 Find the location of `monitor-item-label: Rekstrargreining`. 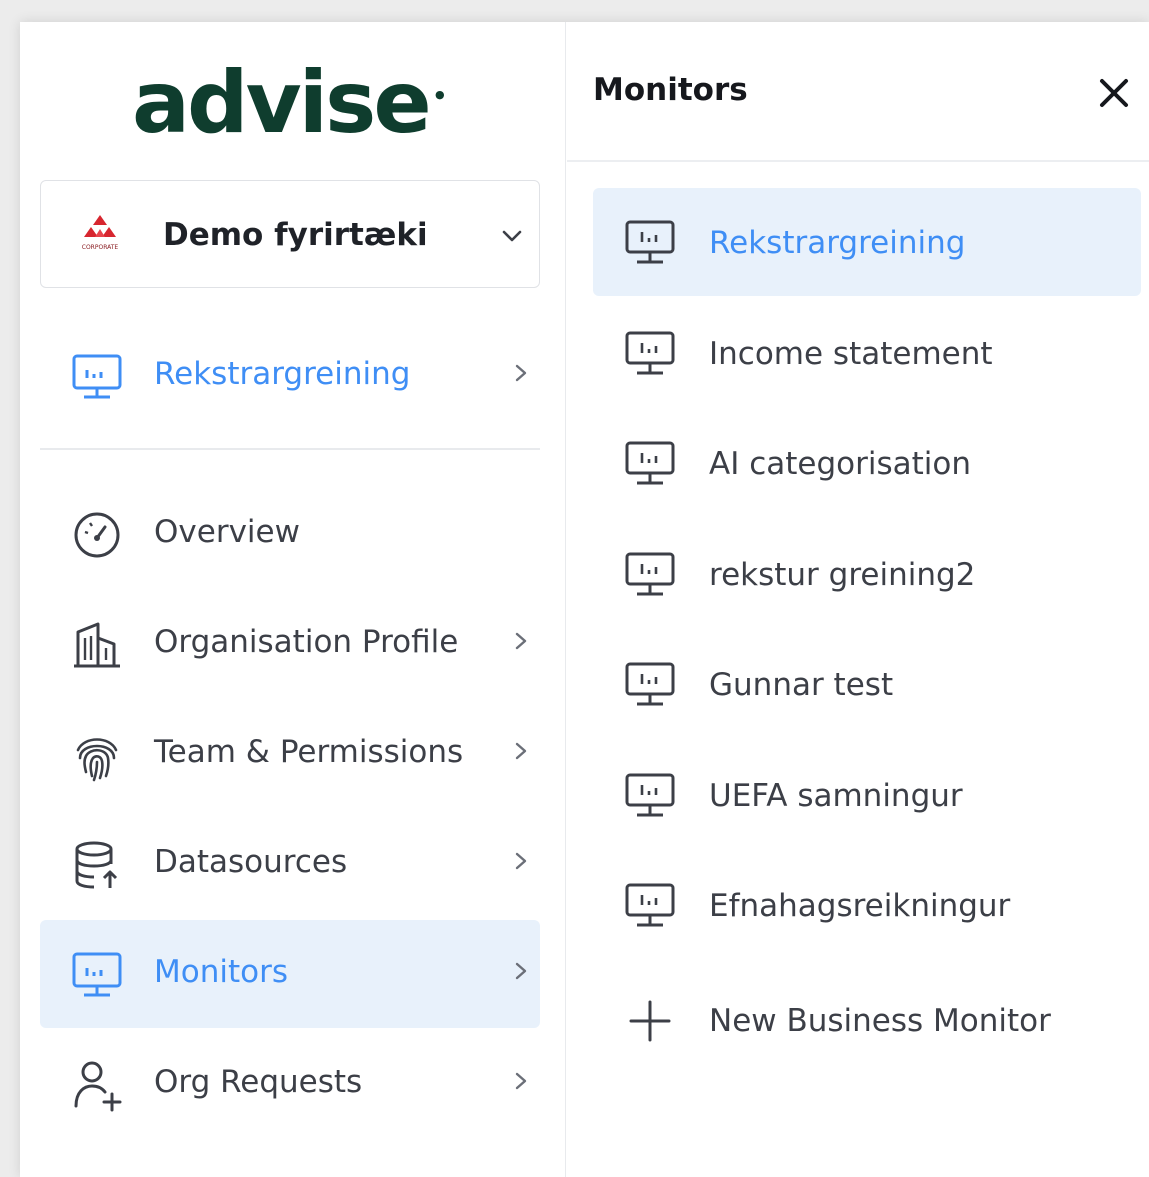

monitor-item-label: Rekstrargreining is located at coordinates (837, 243).